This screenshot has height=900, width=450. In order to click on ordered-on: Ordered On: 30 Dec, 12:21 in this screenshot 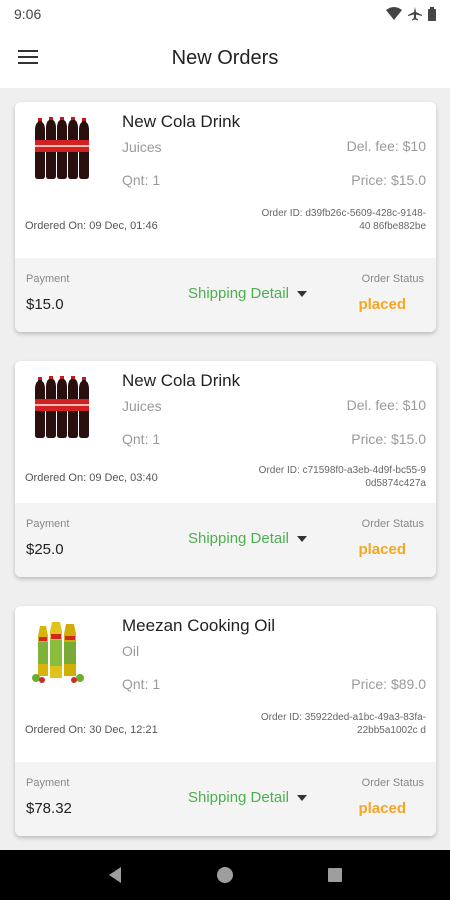, I will do `click(91, 730)`.